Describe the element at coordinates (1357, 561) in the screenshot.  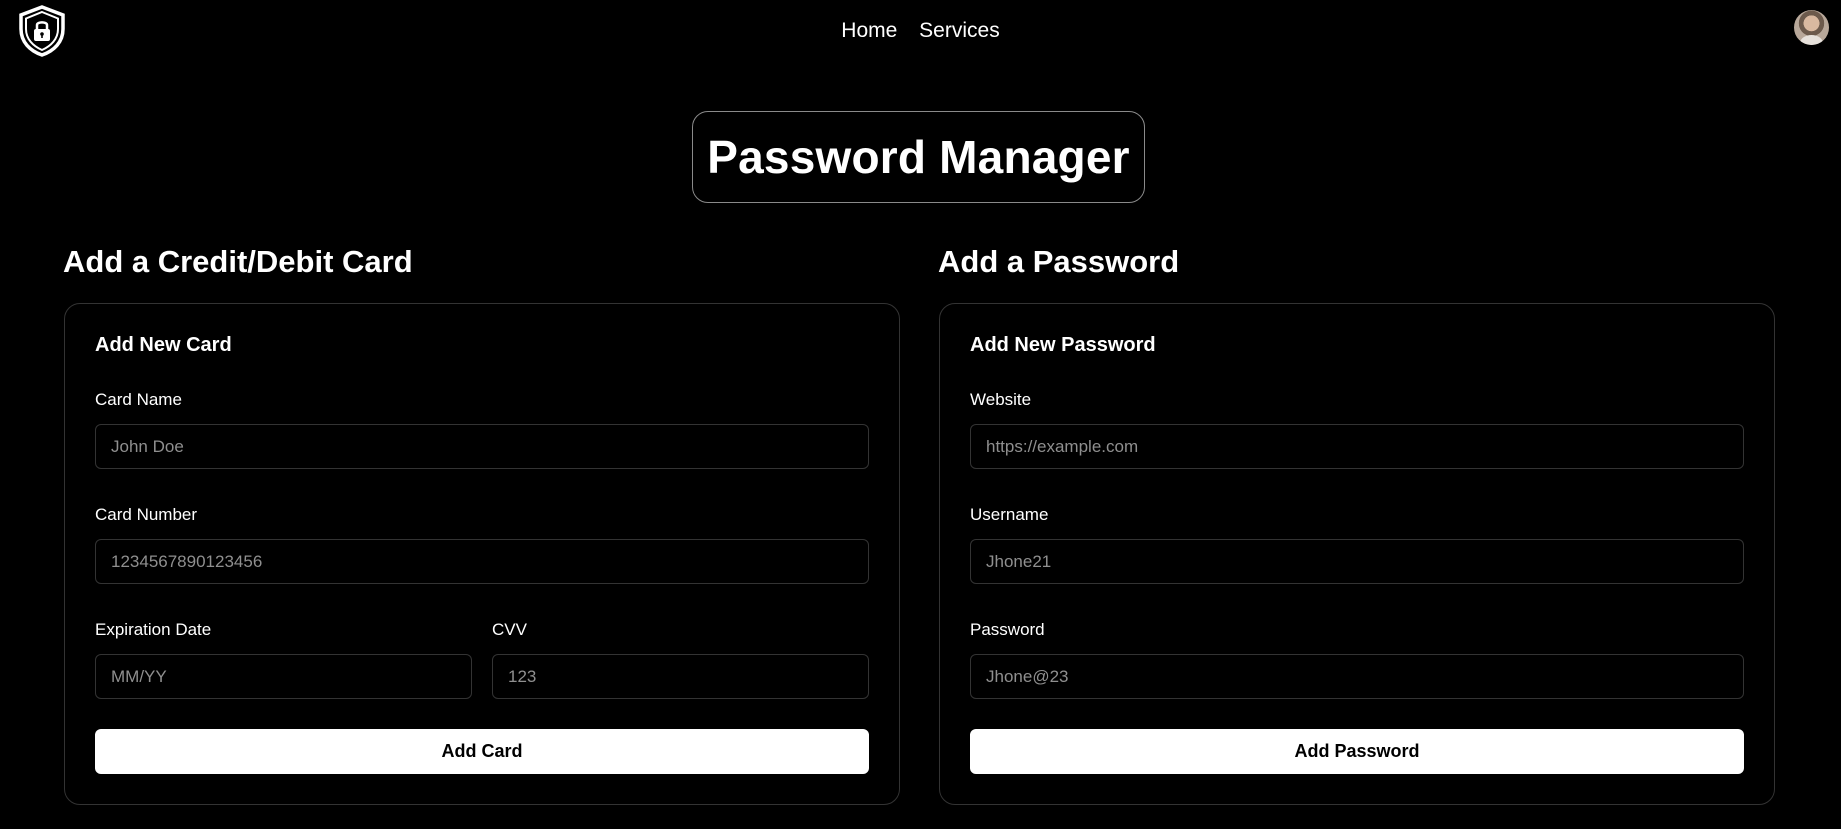
I see `username-input` at that location.